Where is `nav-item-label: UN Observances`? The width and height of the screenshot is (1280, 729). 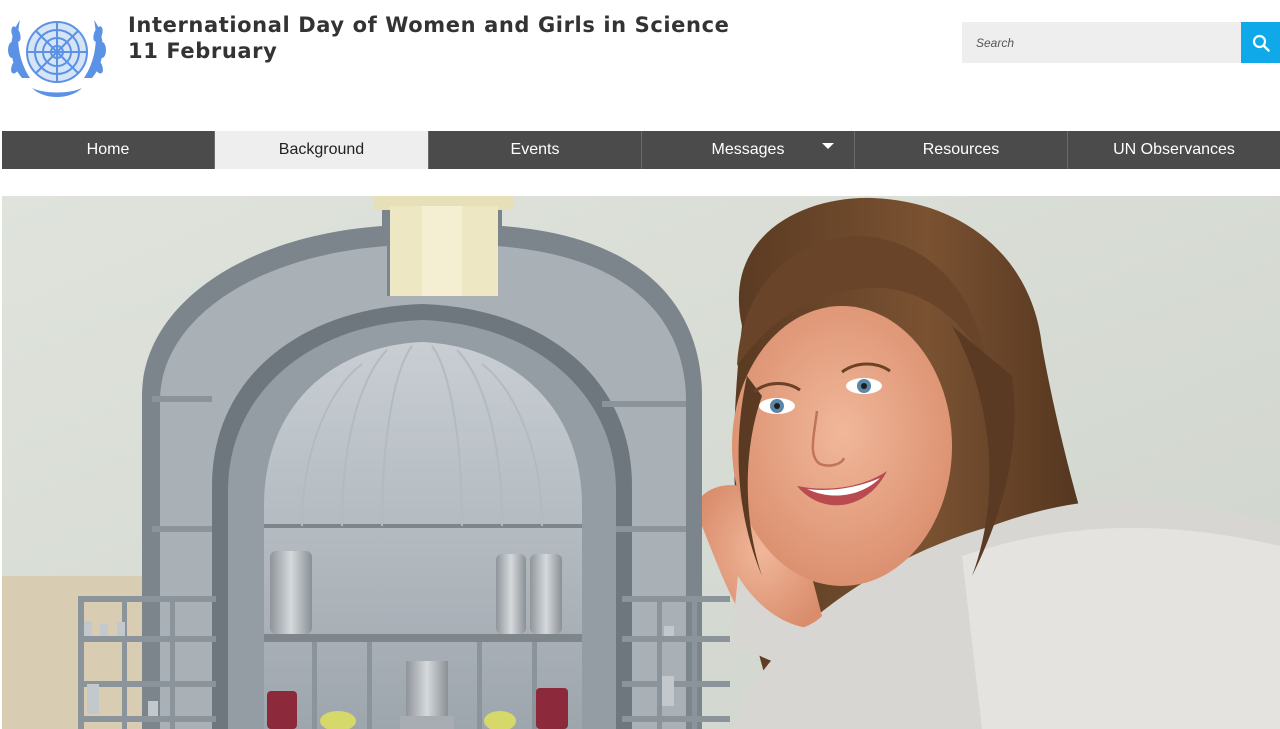
nav-item-label: UN Observances is located at coordinates (1174, 149).